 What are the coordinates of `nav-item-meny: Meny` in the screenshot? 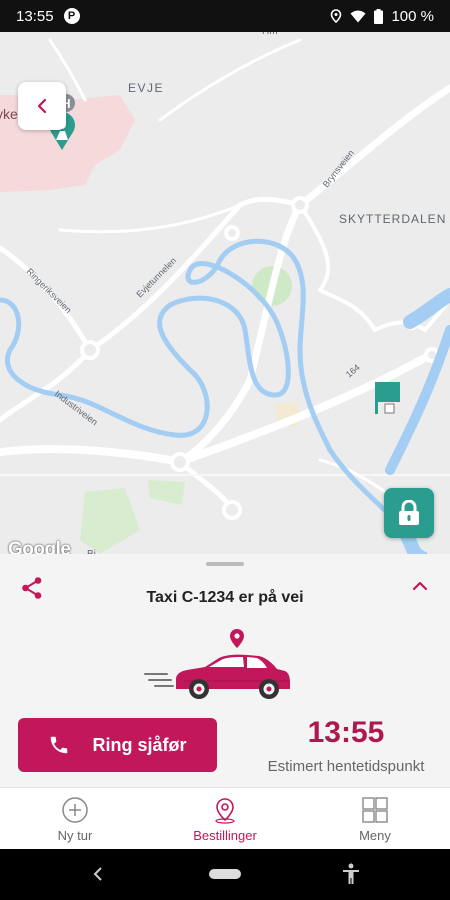 It's located at (375, 819).